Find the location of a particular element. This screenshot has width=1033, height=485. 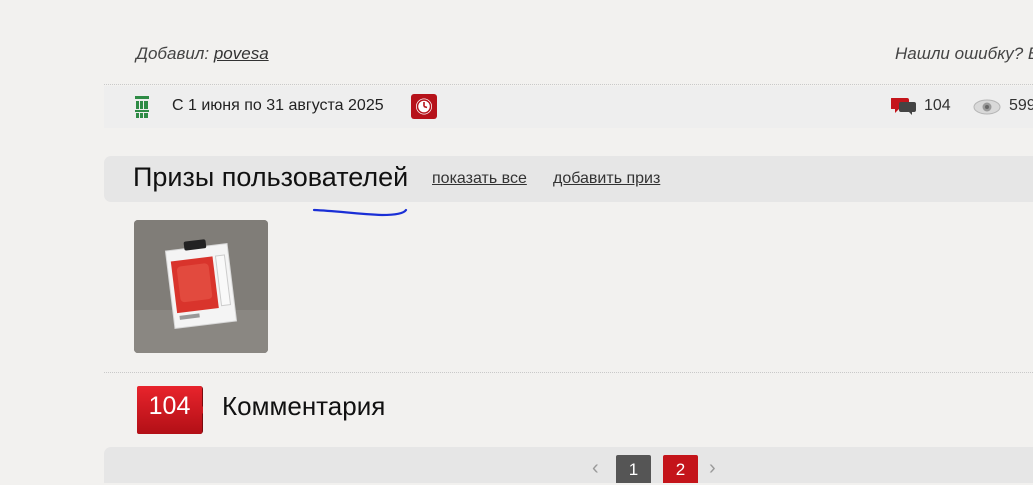

added-by-label: Добавил: is located at coordinates (173, 53).